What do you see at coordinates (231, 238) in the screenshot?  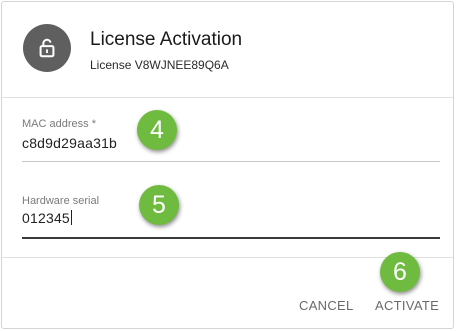 I see `hardware-serial-underline` at bounding box center [231, 238].